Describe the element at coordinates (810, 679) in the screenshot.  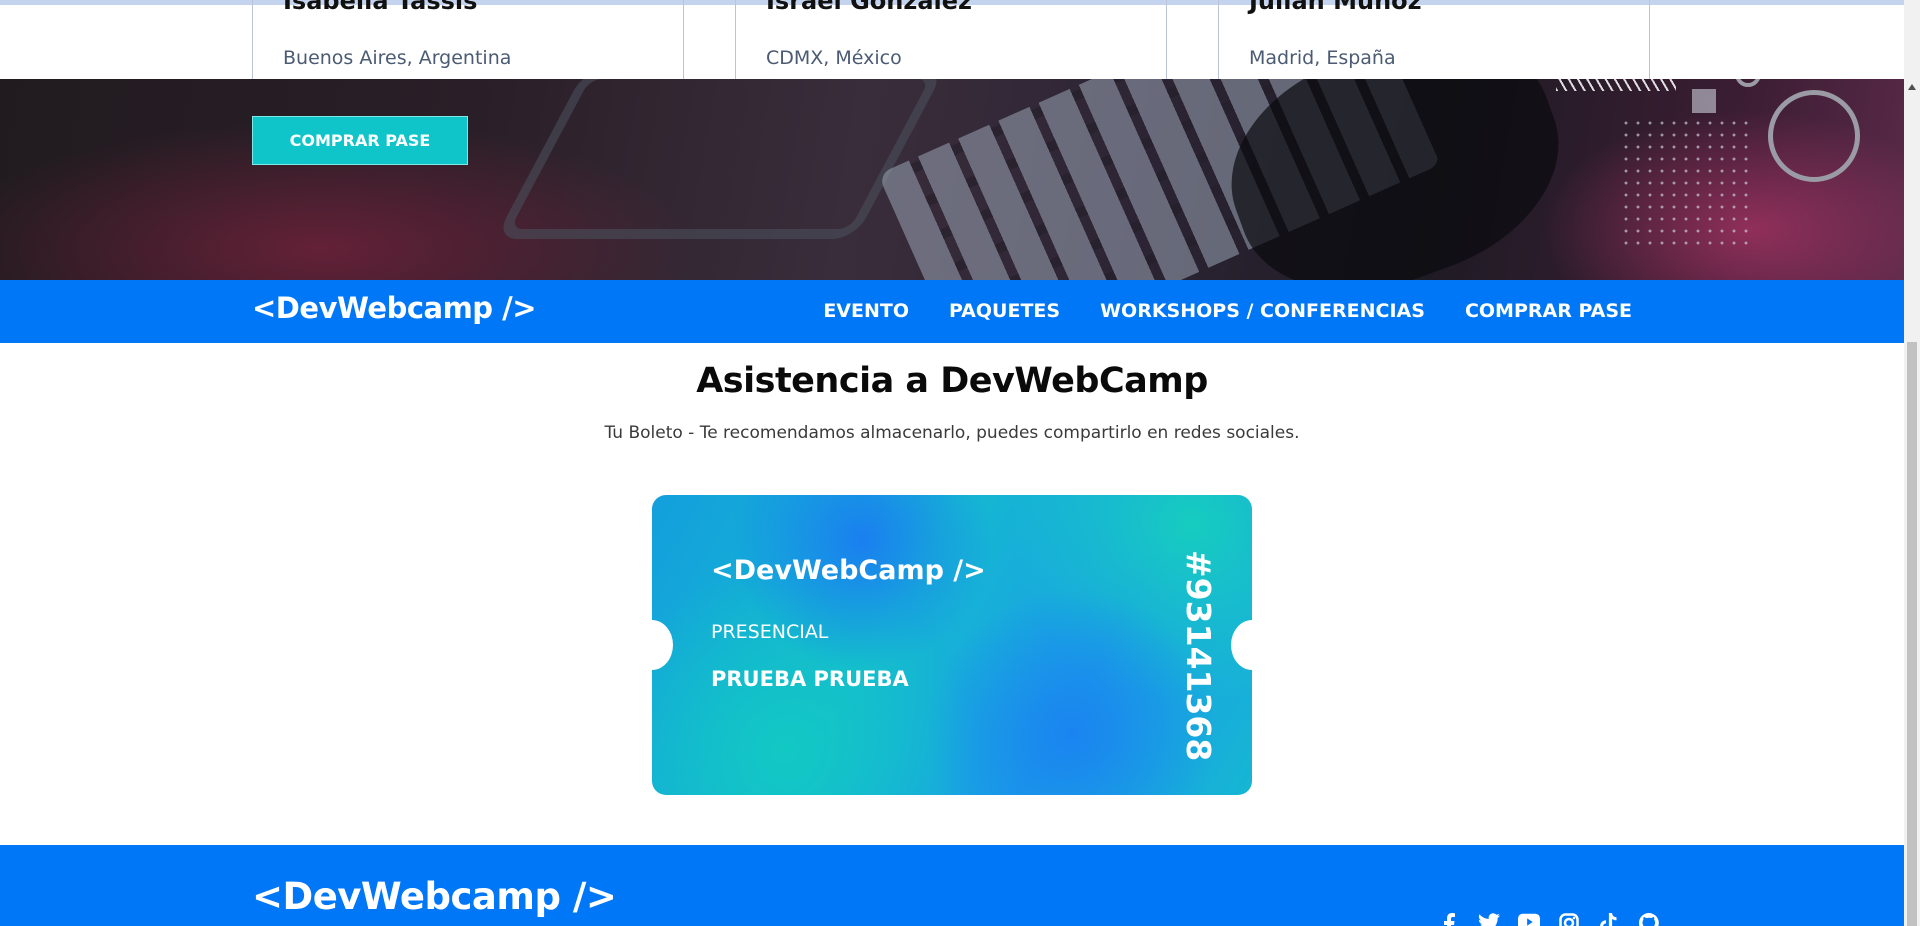
I see `ticket-attendee-name: PRUEBA PRUEBA` at that location.